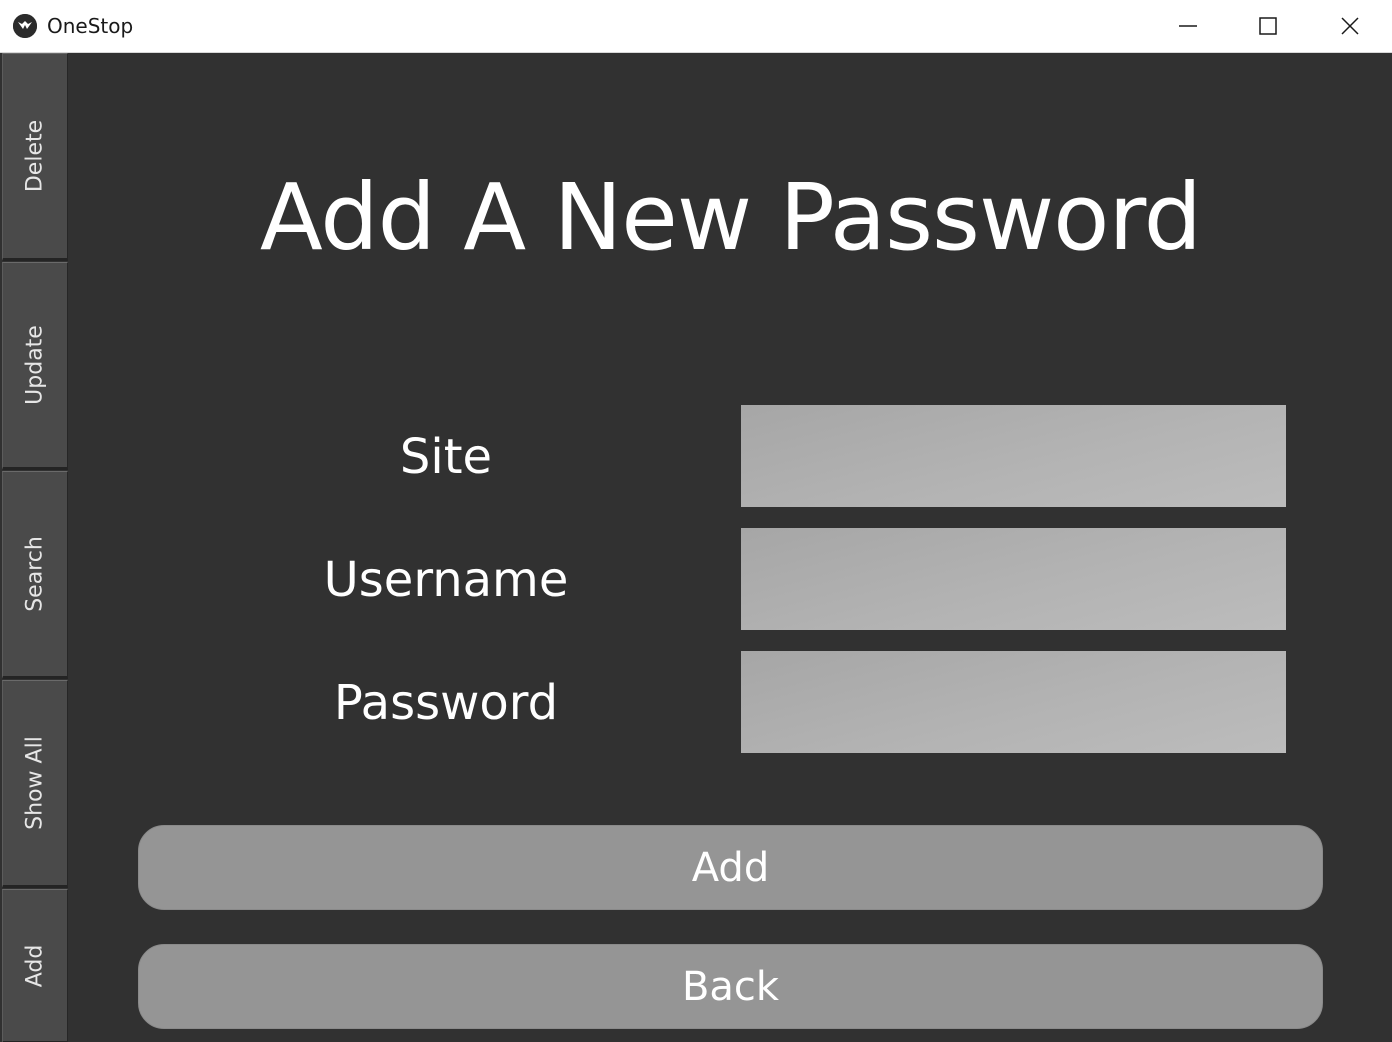 The width and height of the screenshot is (1392, 1042). I want to click on back-button: Back, so click(730, 986).